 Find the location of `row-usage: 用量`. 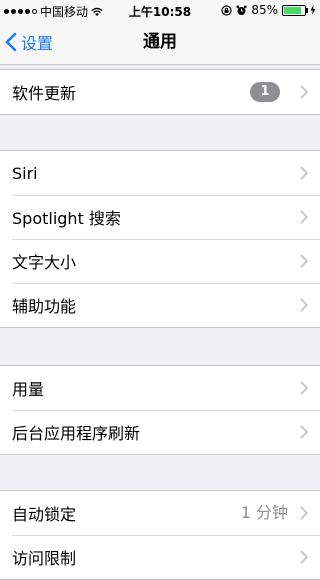

row-usage: 用量 is located at coordinates (160, 388).